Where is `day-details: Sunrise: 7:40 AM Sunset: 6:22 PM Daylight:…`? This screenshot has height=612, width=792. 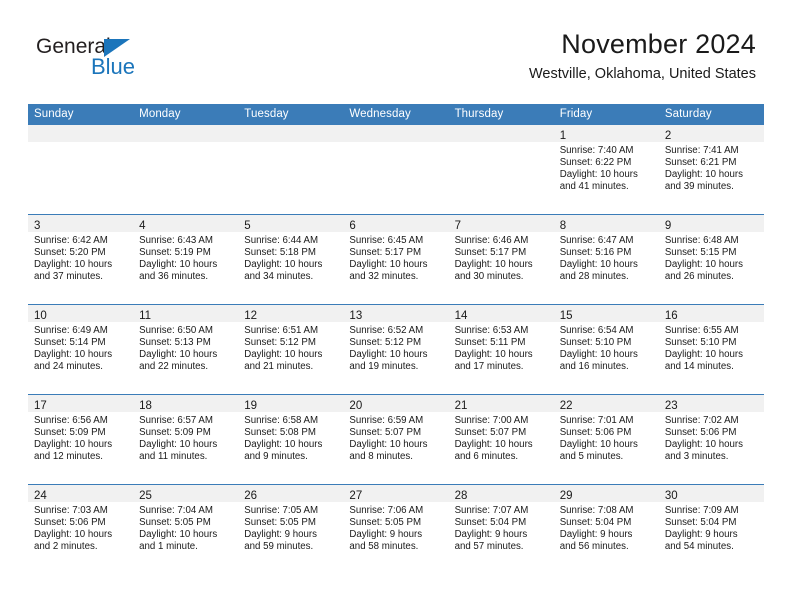
day-details: Sunrise: 7:40 AM Sunset: 6:22 PM Daylight:… is located at coordinates (606, 167).